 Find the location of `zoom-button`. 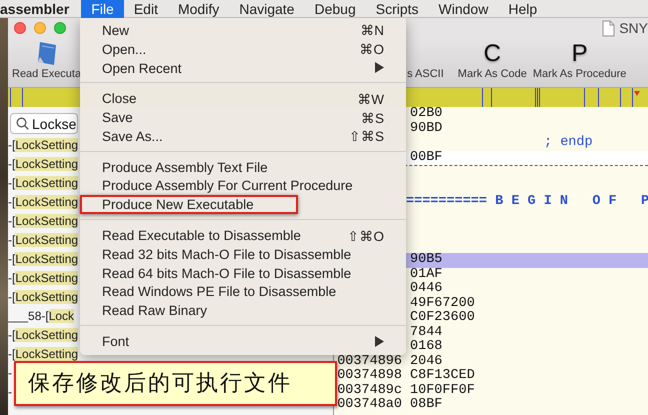

zoom-button is located at coordinates (60, 28).